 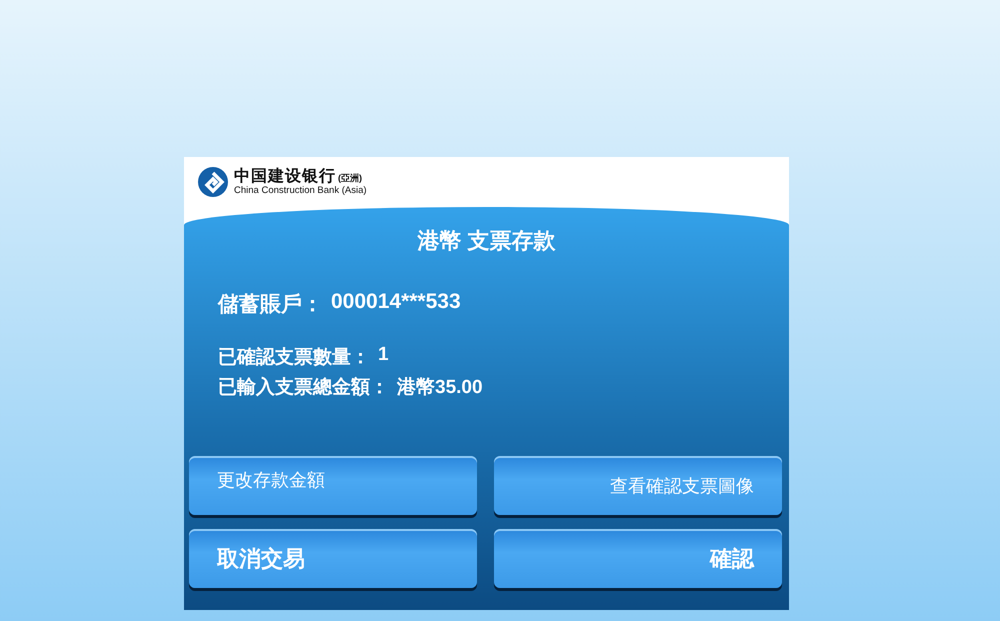 I want to click on account-label: 儲蓄賬戶：, so click(x=270, y=305).